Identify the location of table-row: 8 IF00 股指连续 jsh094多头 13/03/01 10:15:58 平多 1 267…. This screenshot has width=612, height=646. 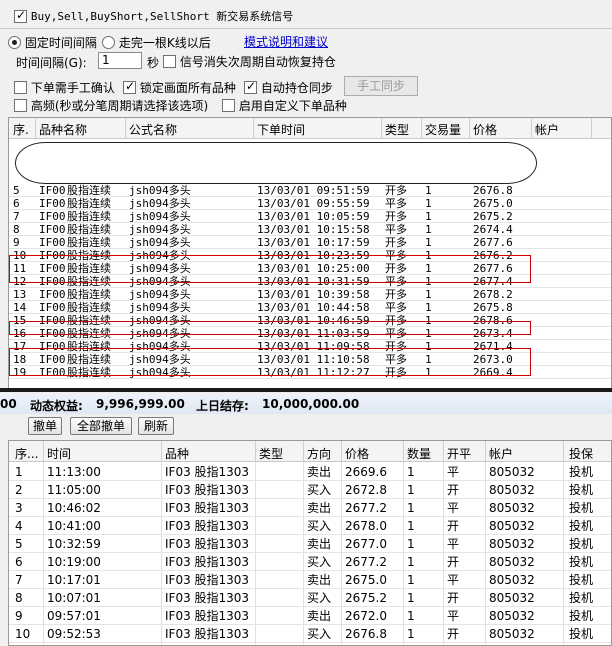
(310, 229).